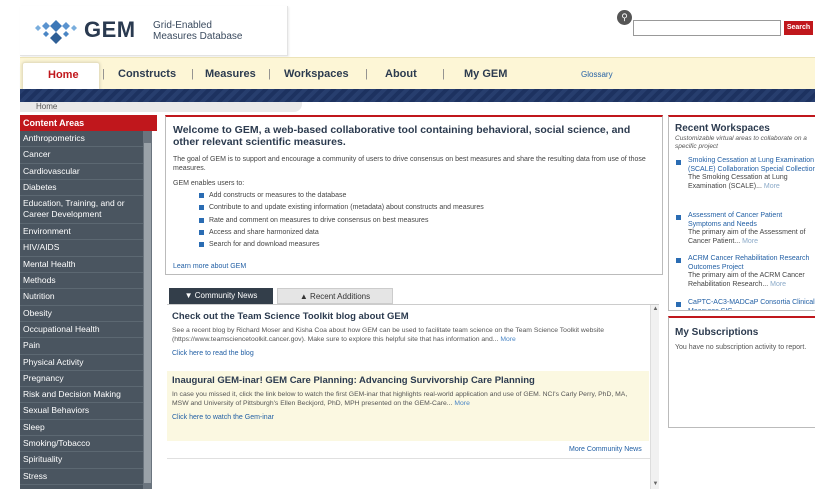 Image resolution: width=815 pixels, height=489 pixels. I want to click on sidebar-item-spirituality: Spirituality, so click(81, 460).